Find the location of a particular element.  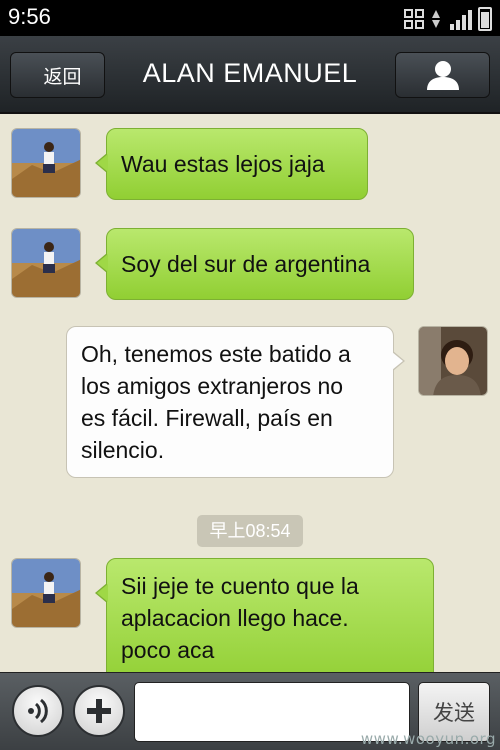

voice-button is located at coordinates (38, 711).